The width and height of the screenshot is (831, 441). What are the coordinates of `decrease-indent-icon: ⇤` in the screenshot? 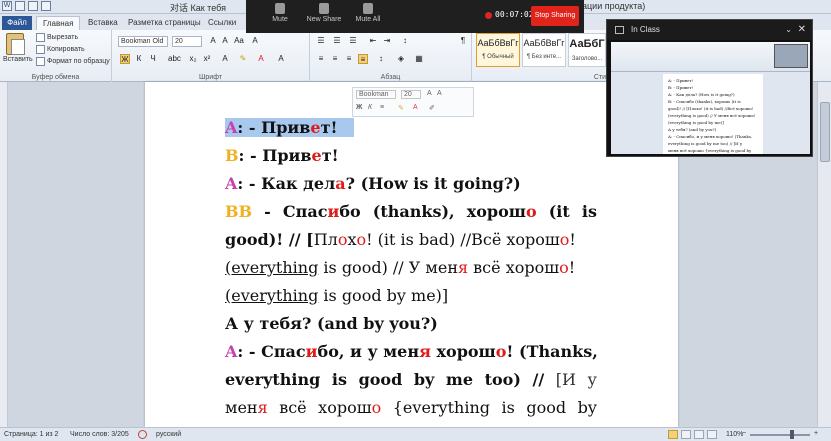 It's located at (373, 41).